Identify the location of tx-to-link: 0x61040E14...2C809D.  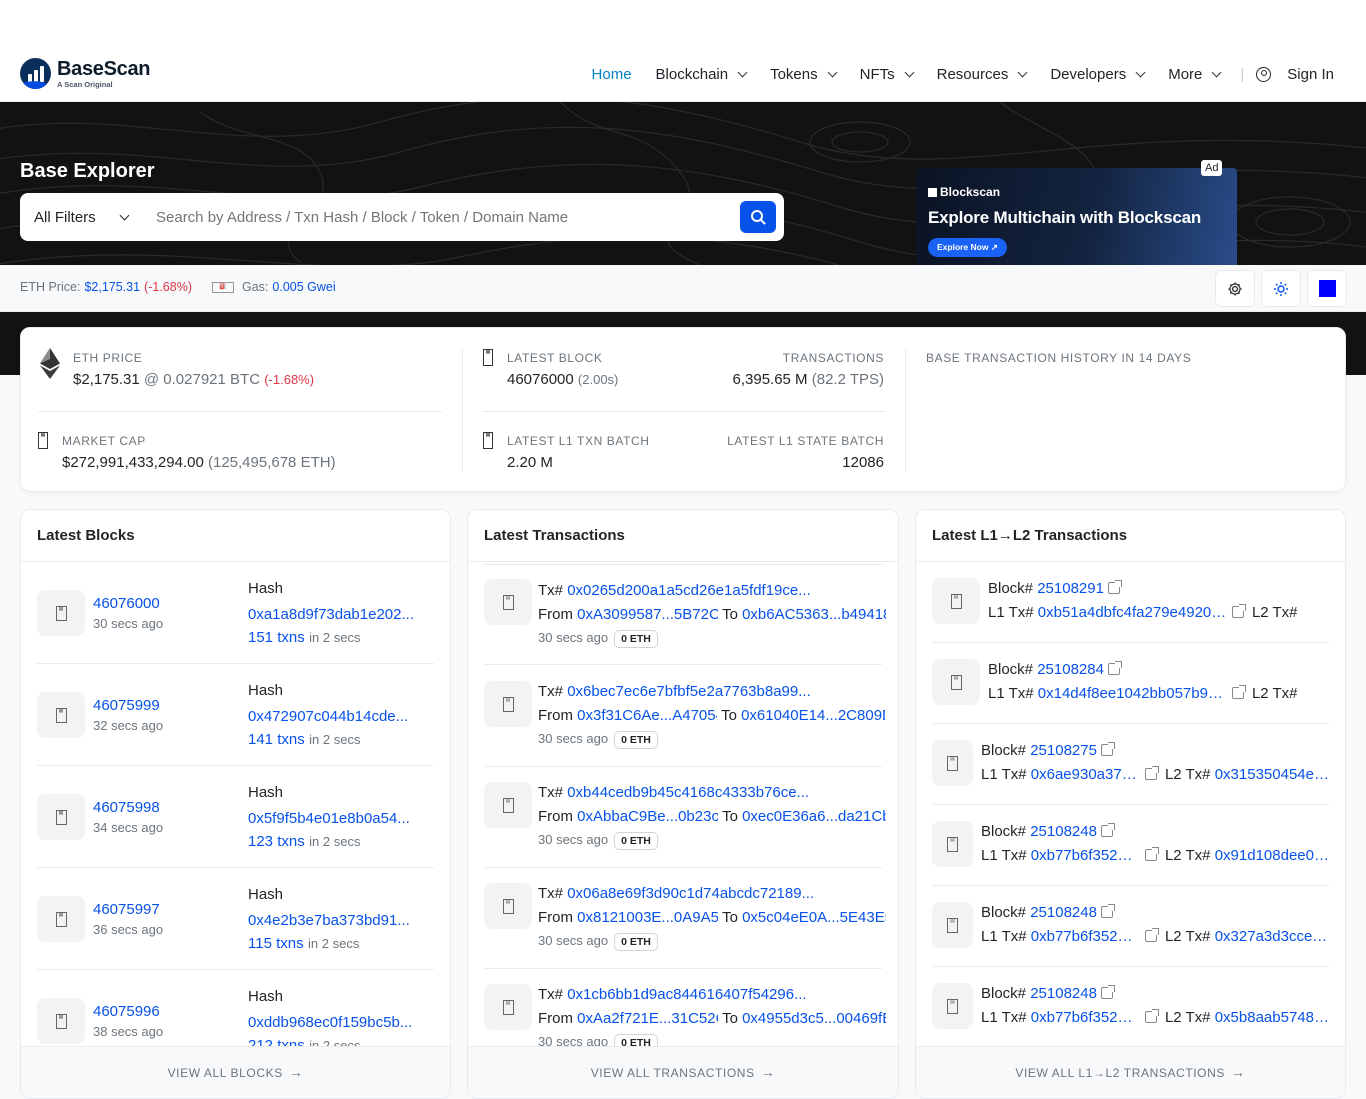
(813, 715).